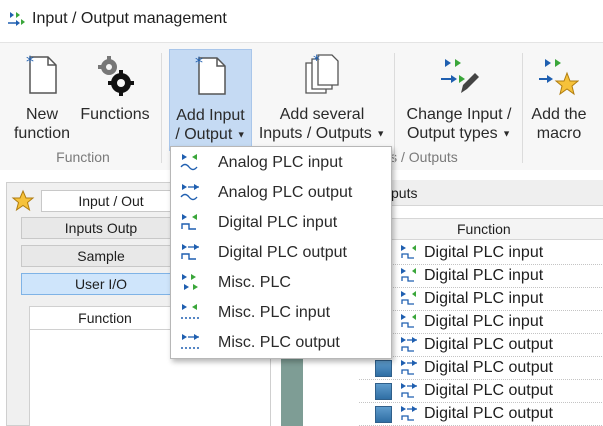 The width and height of the screenshot is (603, 426). I want to click on menu-item-misc-plc-output: Misc. PLC output, so click(281, 343).